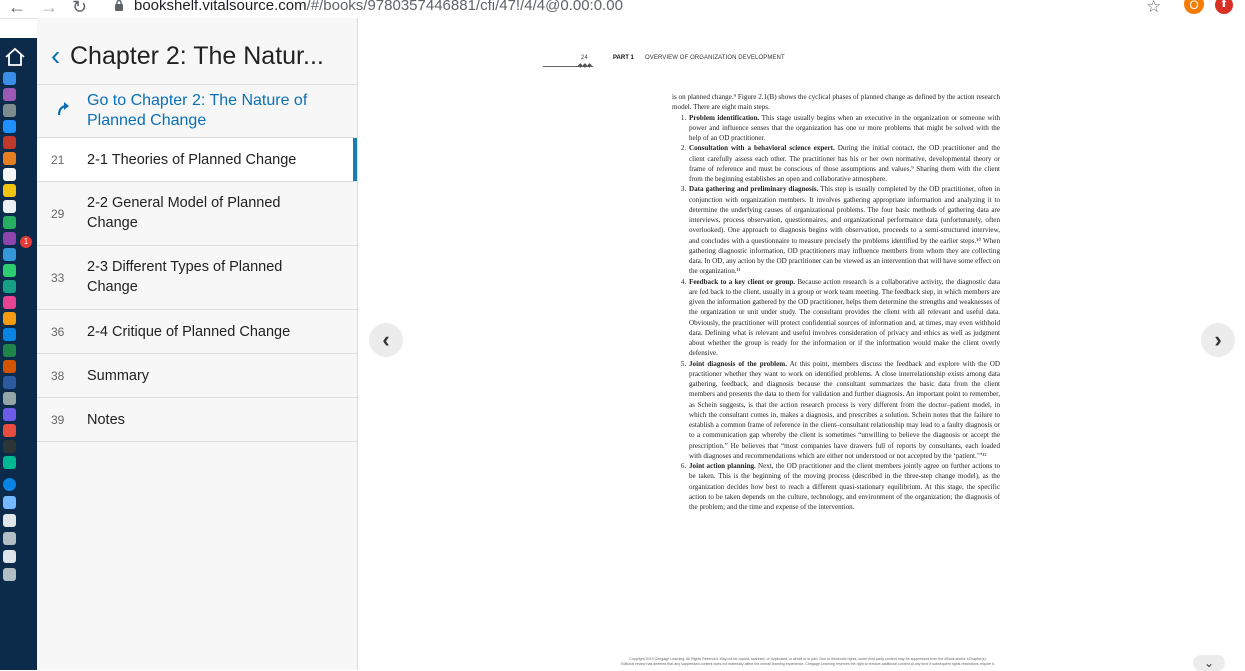 This screenshot has width=1245, height=671. I want to click on toc-item-general-model: 29 2-2 General Model of Planned Change, so click(197, 214).